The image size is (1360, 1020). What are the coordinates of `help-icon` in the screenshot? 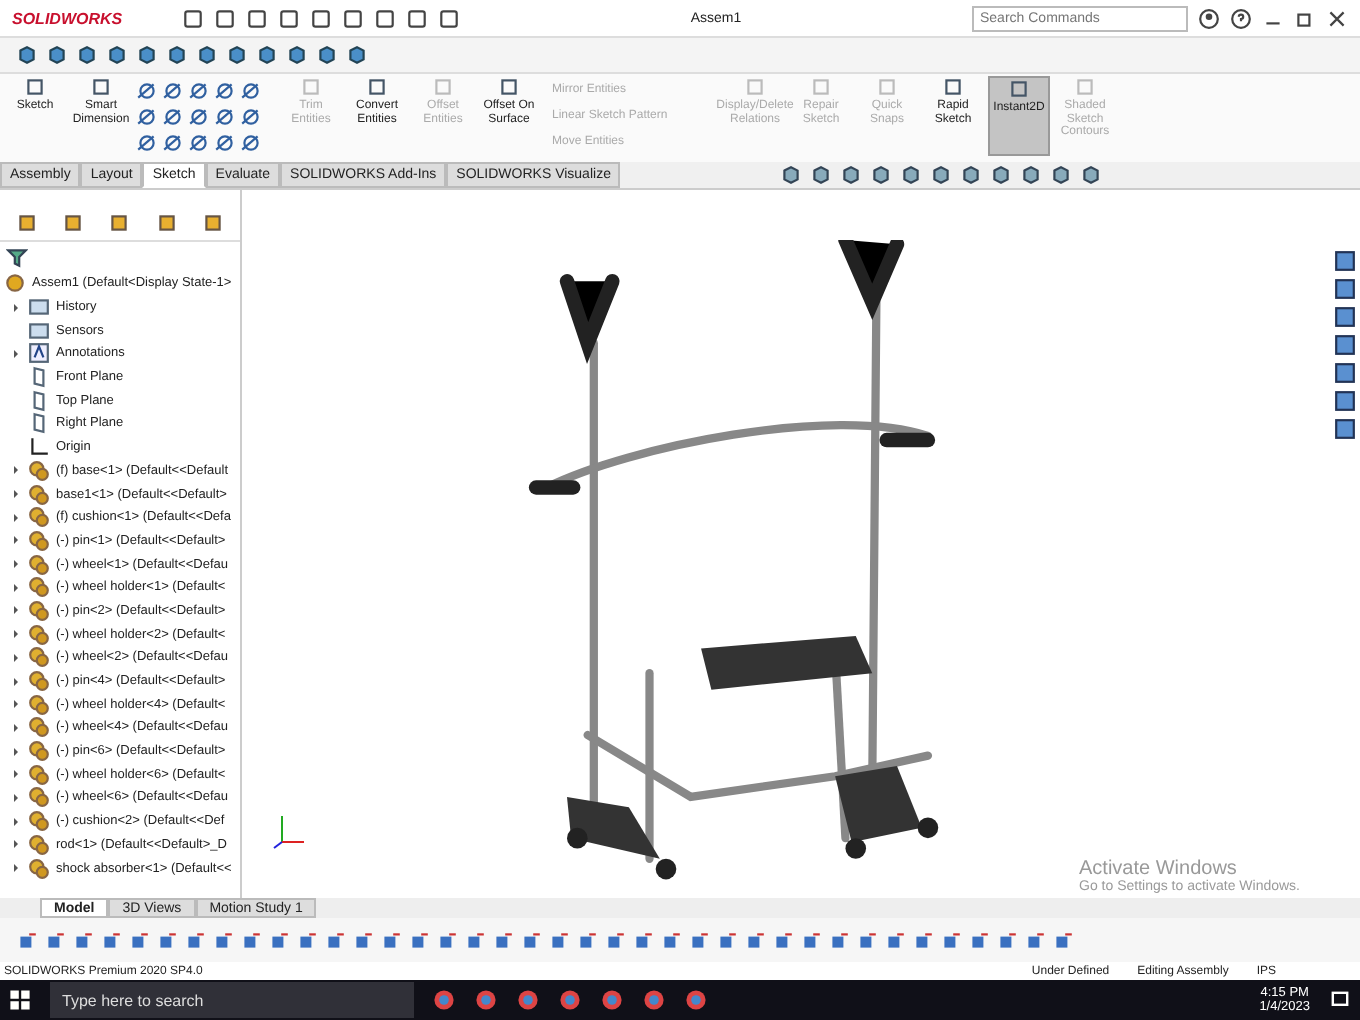 It's located at (1241, 18).